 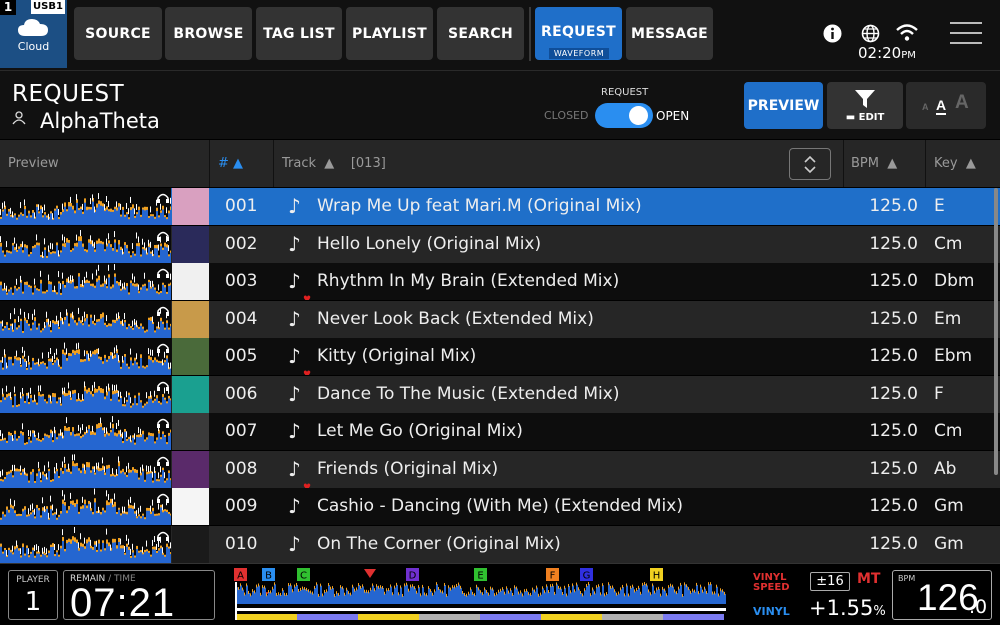 I want to click on filter-edit-button: ▬ EDIT, so click(x=865, y=105).